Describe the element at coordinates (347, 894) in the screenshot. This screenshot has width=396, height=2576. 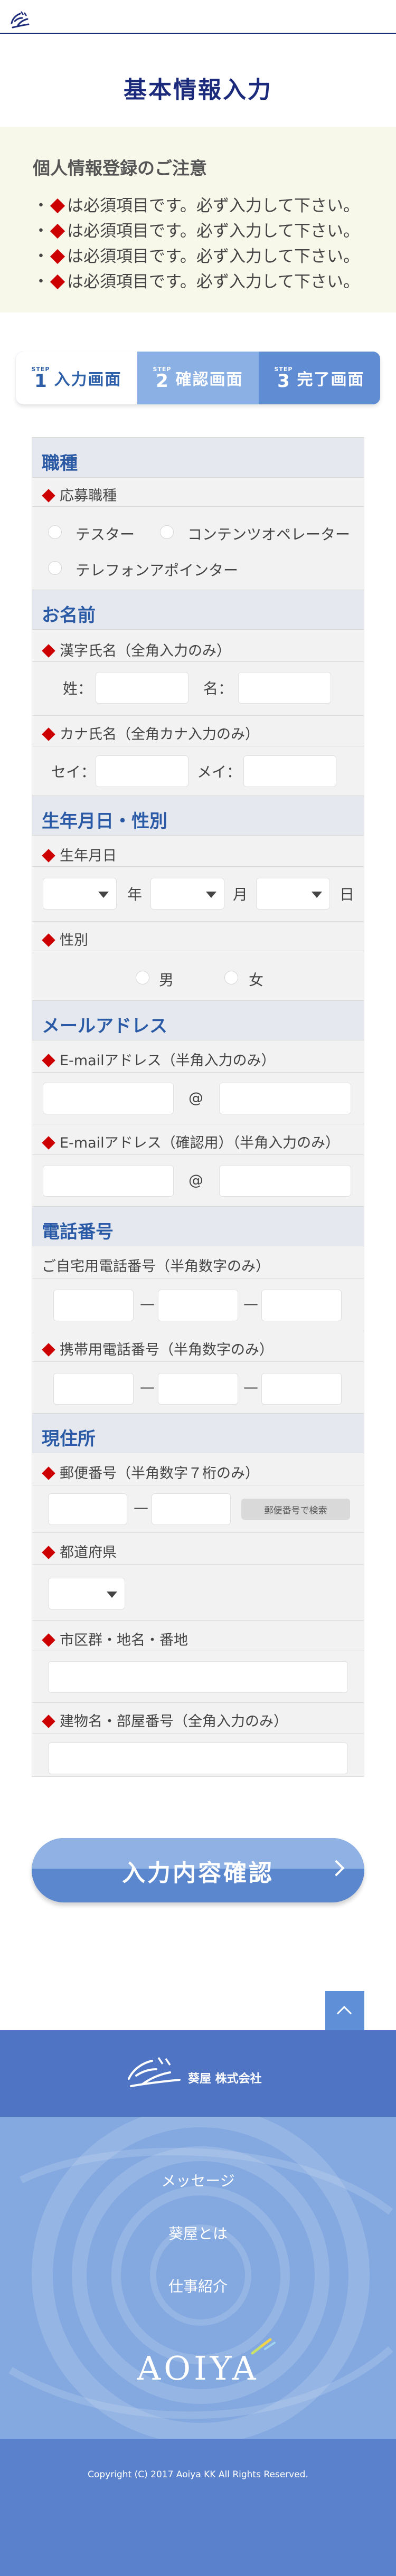
I see `day-label: 日` at that location.